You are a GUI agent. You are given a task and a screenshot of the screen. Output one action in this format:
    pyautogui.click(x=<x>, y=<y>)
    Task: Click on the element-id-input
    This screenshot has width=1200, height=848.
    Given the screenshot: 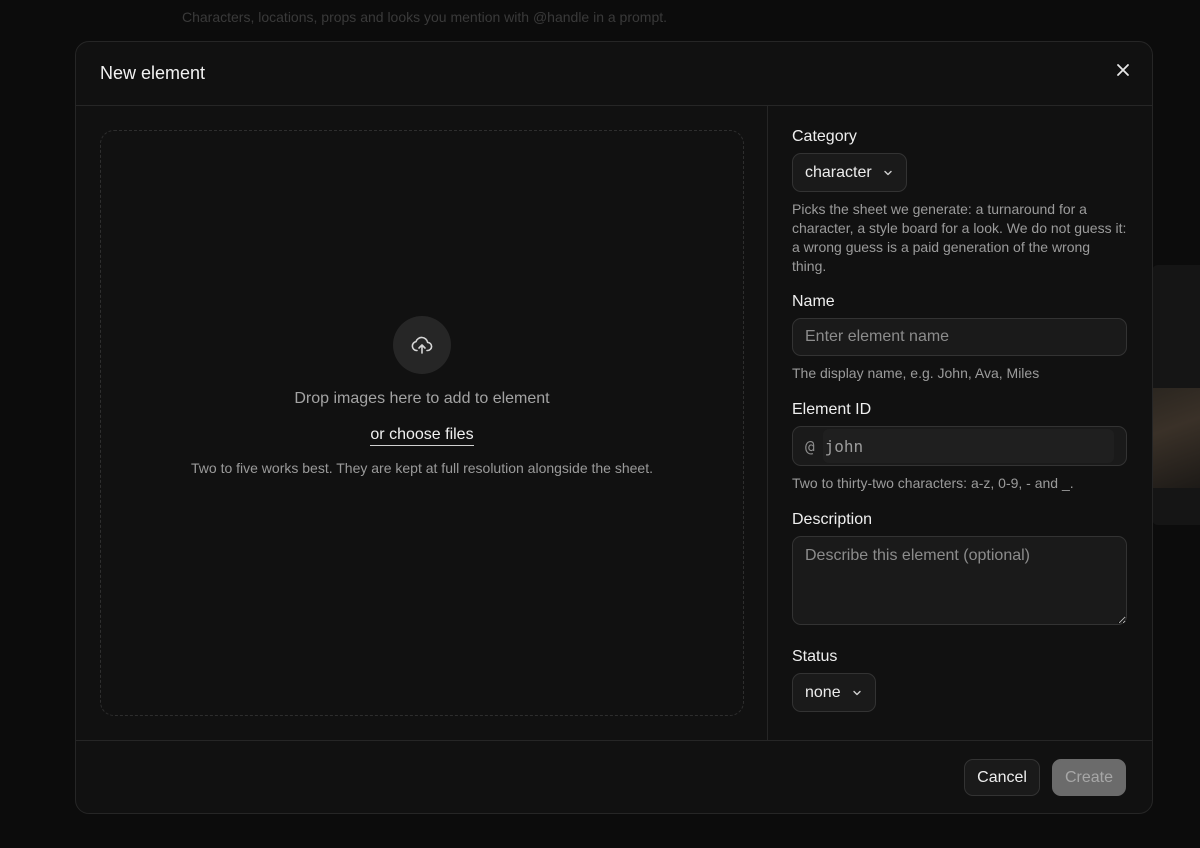 What is the action you would take?
    pyautogui.click(x=968, y=446)
    